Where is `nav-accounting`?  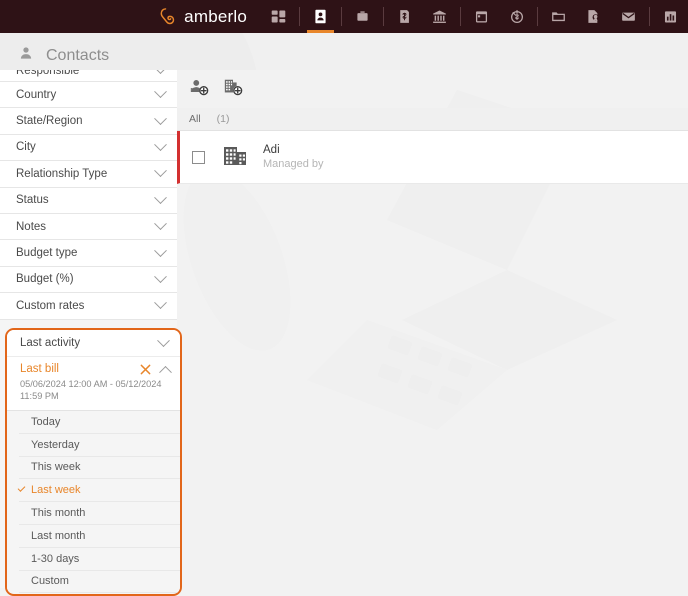 nav-accounting is located at coordinates (439, 16).